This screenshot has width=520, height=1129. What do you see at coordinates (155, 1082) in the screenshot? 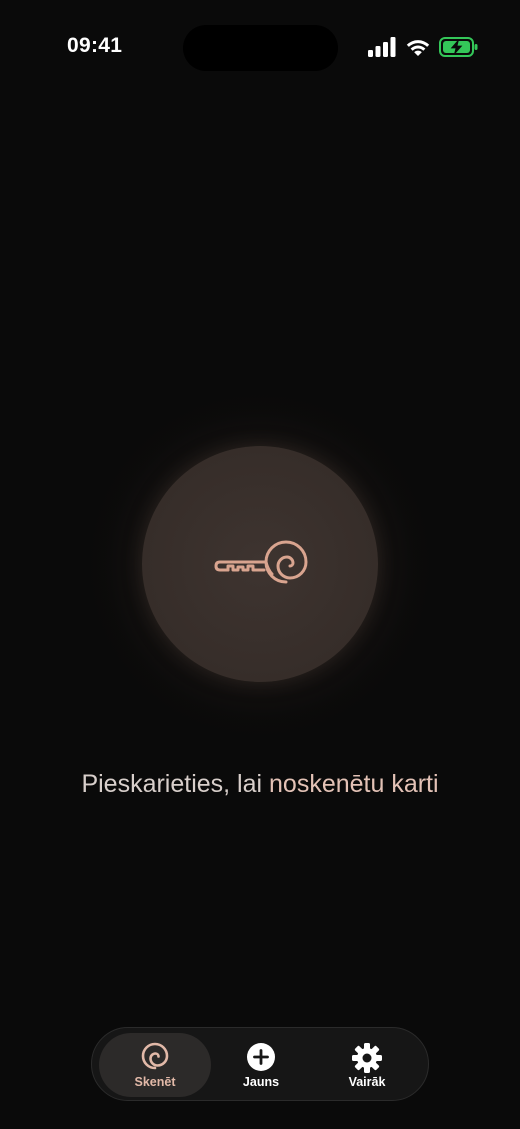
I see `tab-scan-label: Skenēt` at bounding box center [155, 1082].